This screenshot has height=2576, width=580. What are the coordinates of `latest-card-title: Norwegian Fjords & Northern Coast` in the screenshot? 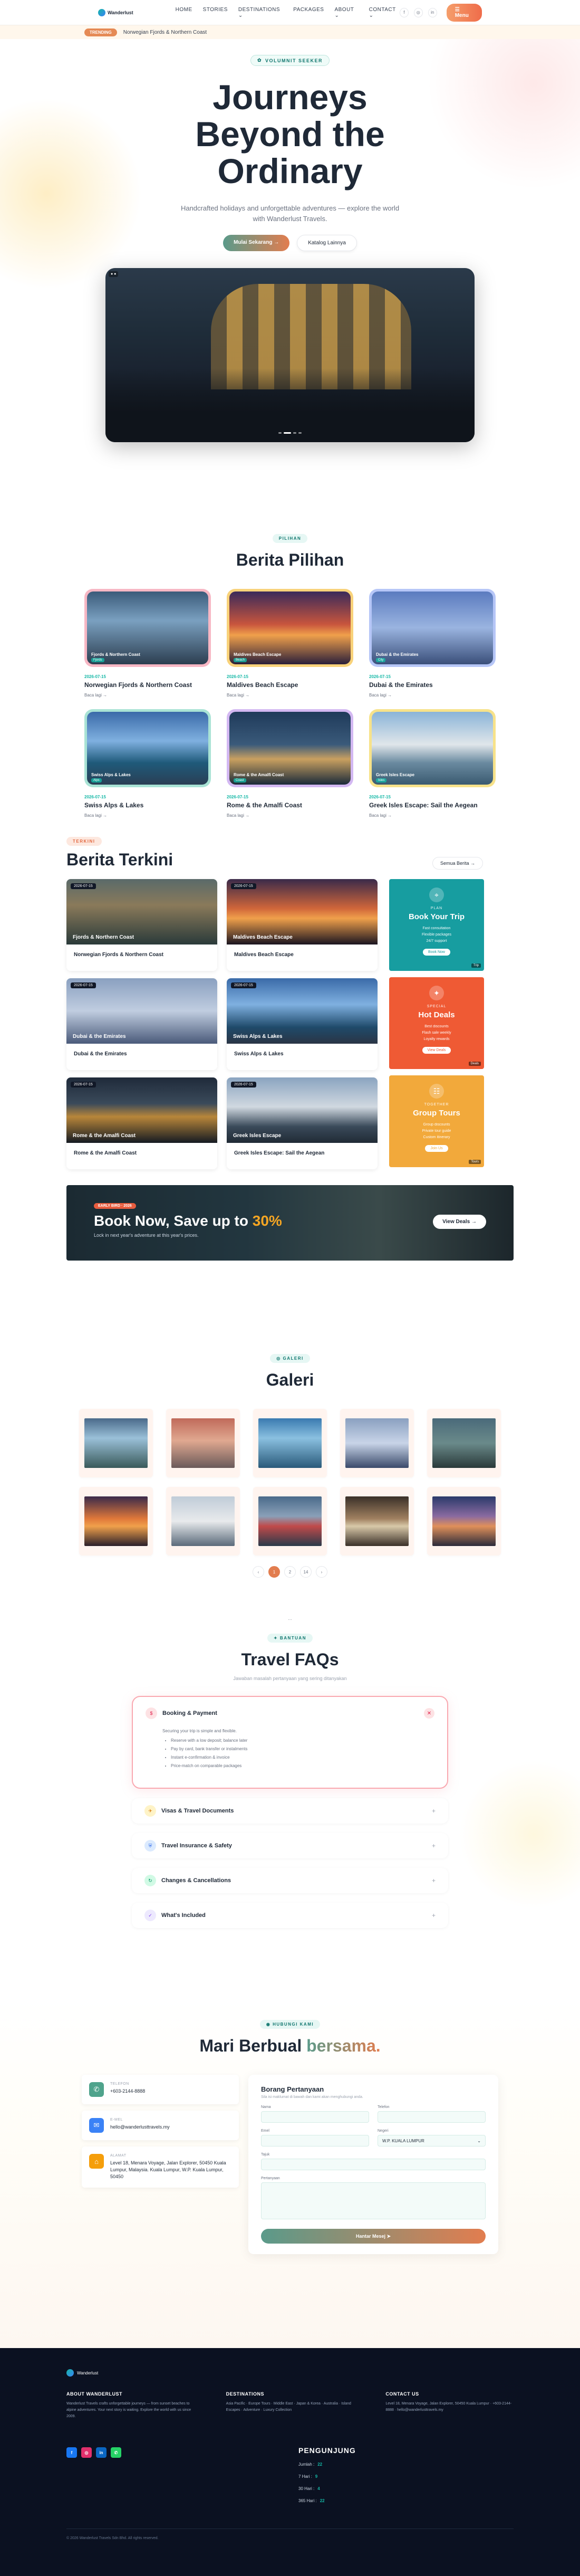 It's located at (141, 954).